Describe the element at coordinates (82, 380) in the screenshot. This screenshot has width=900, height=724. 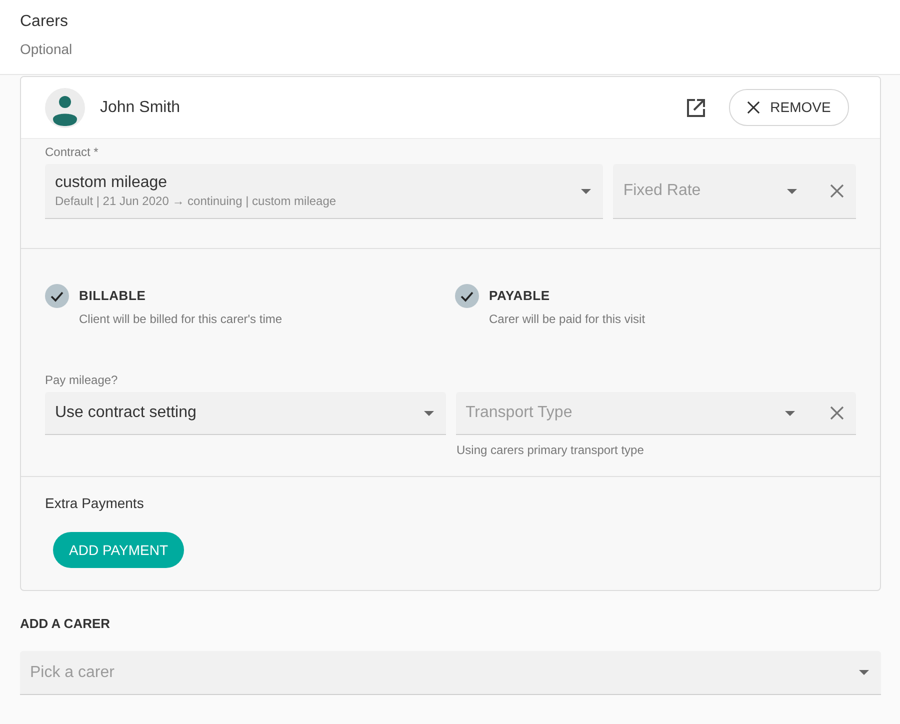
I see `mileage-label: Pay mileage?` at that location.